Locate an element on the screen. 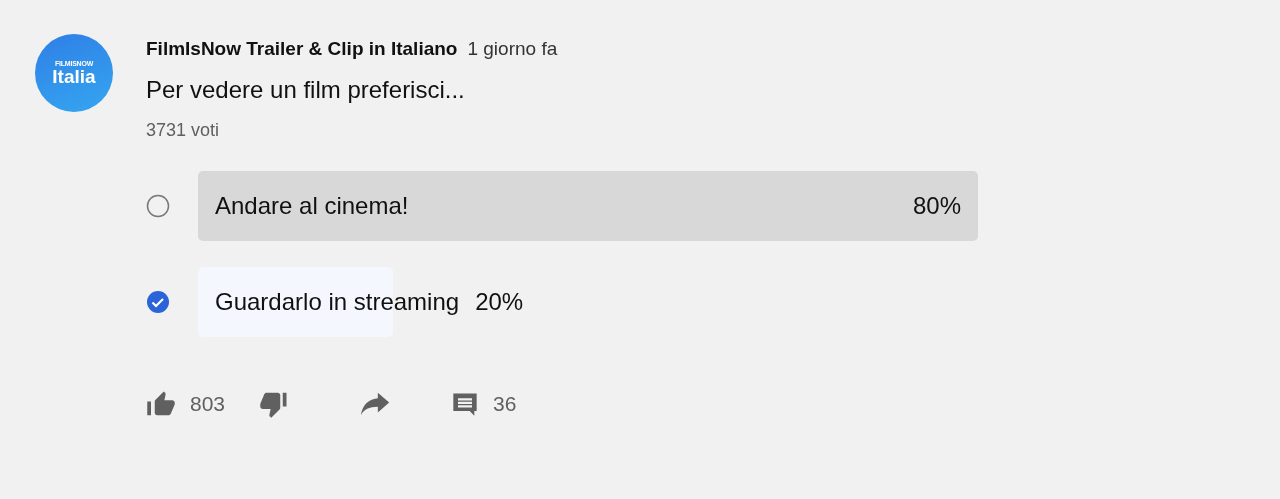 The image size is (1280, 499). post-time: 1 giorno fa is located at coordinates (512, 49).